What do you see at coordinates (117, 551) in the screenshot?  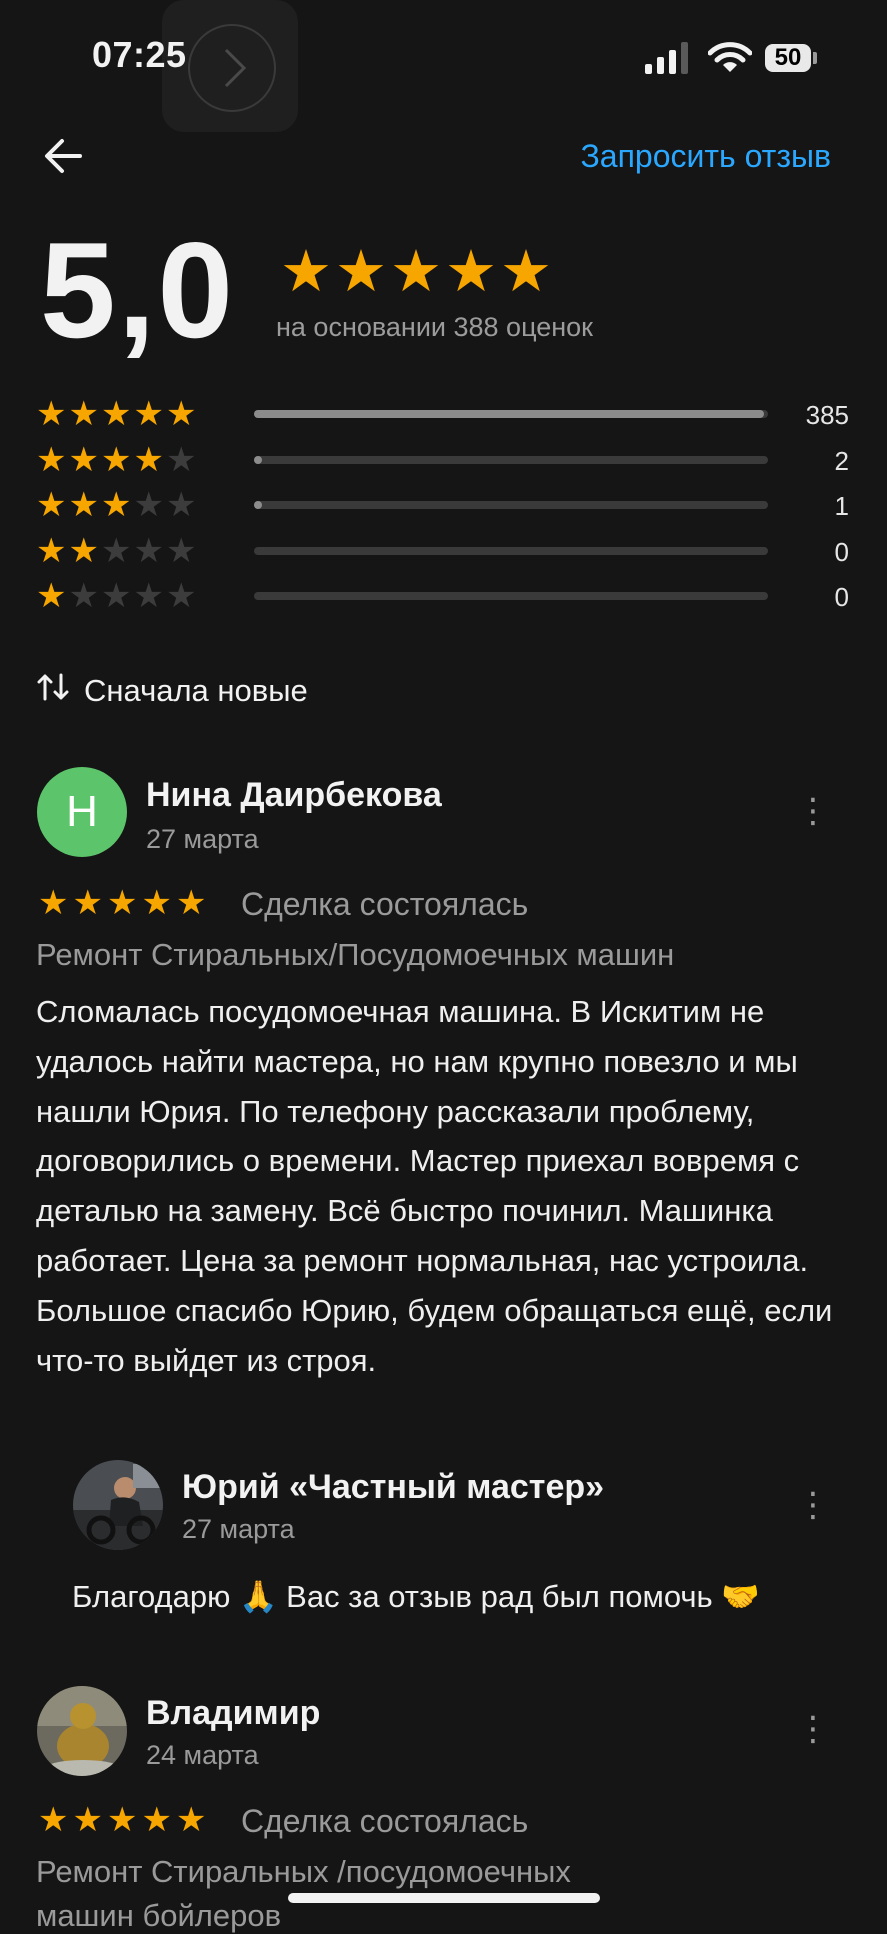 I see `distribution-stars-2: ★★★★★` at bounding box center [117, 551].